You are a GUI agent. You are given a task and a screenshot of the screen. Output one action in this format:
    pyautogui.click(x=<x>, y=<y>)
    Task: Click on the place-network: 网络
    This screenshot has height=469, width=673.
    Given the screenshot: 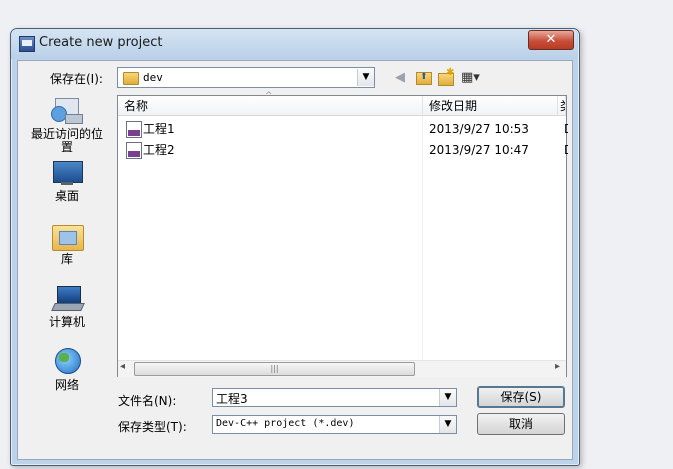 What is the action you would take?
    pyautogui.click(x=67, y=369)
    